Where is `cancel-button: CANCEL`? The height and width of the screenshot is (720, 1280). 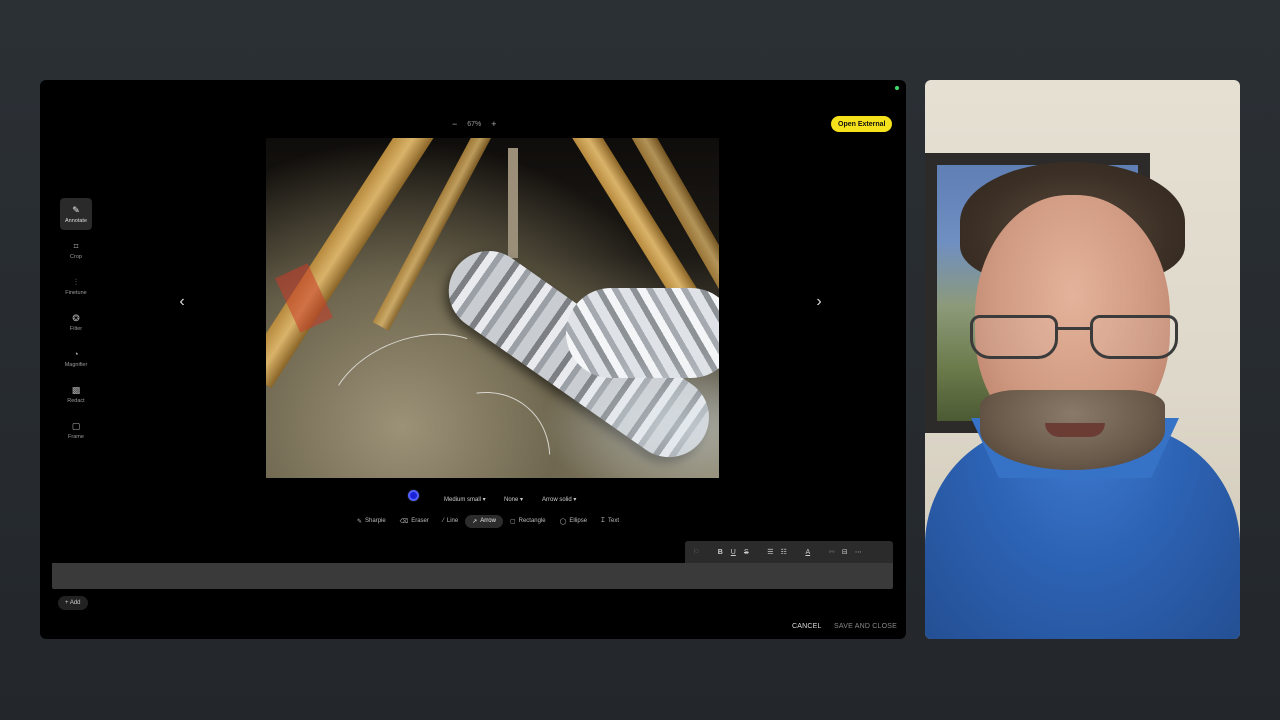
cancel-button: CANCEL is located at coordinates (807, 626).